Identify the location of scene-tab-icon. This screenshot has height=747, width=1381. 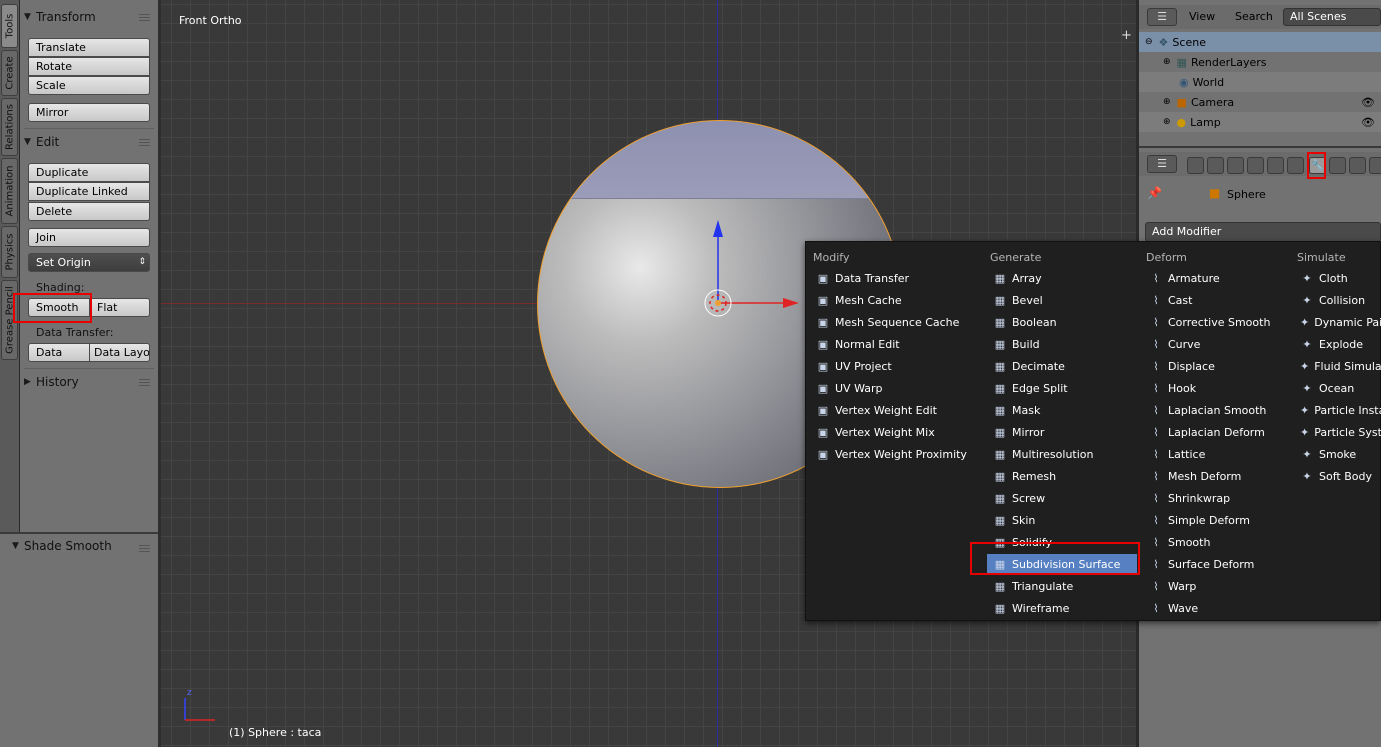
(1235, 165).